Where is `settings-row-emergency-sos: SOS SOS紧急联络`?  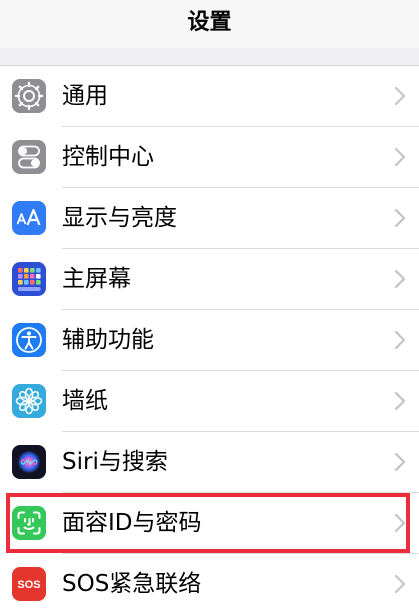 settings-row-emergency-sos: SOS SOS紧急联络 is located at coordinates (209, 584).